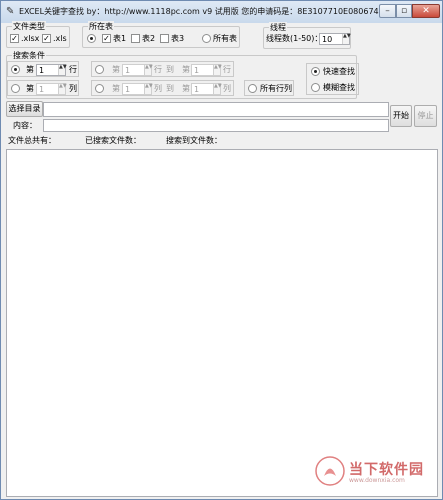 The image size is (443, 500). Describe the element at coordinates (158, 88) in the screenshot. I see `col-range-col-label: 列` at that location.